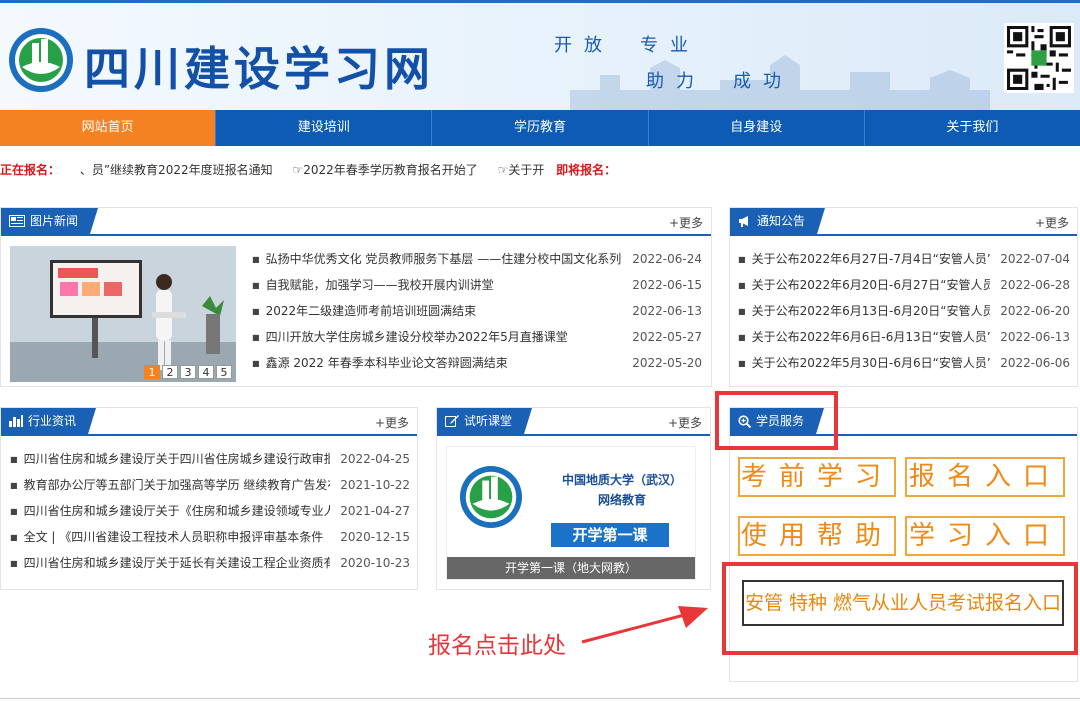  What do you see at coordinates (644, 625) in the screenshot?
I see `annotation-arrow-icon` at bounding box center [644, 625].